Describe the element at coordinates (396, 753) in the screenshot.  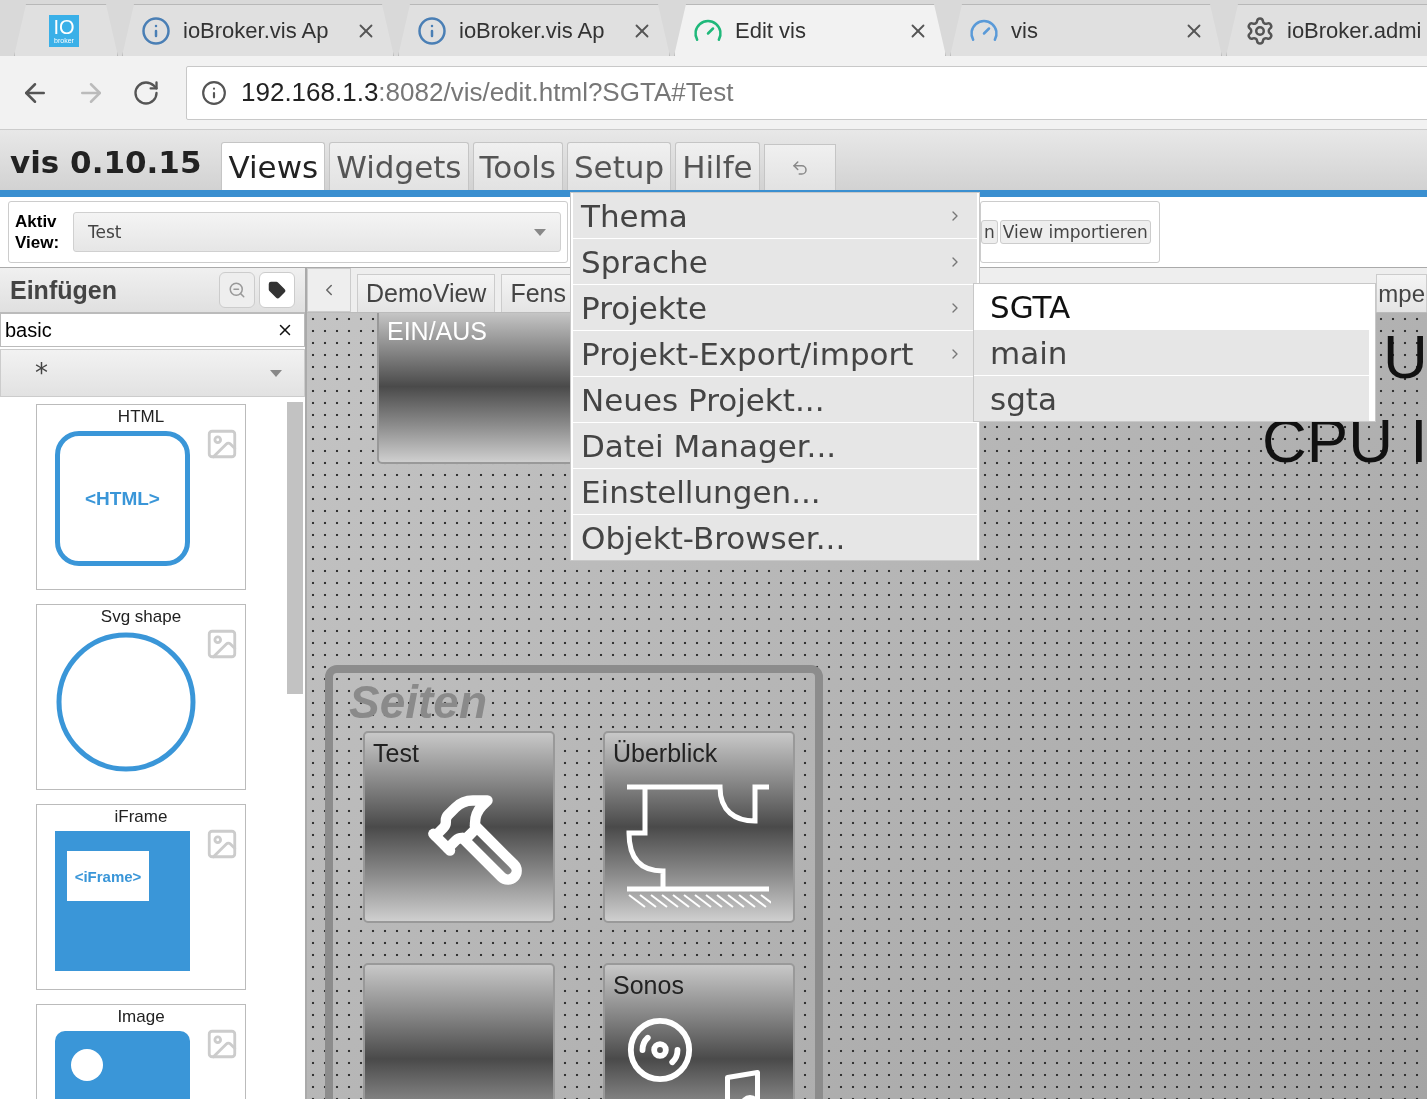
I see `tile-title: Test` at that location.